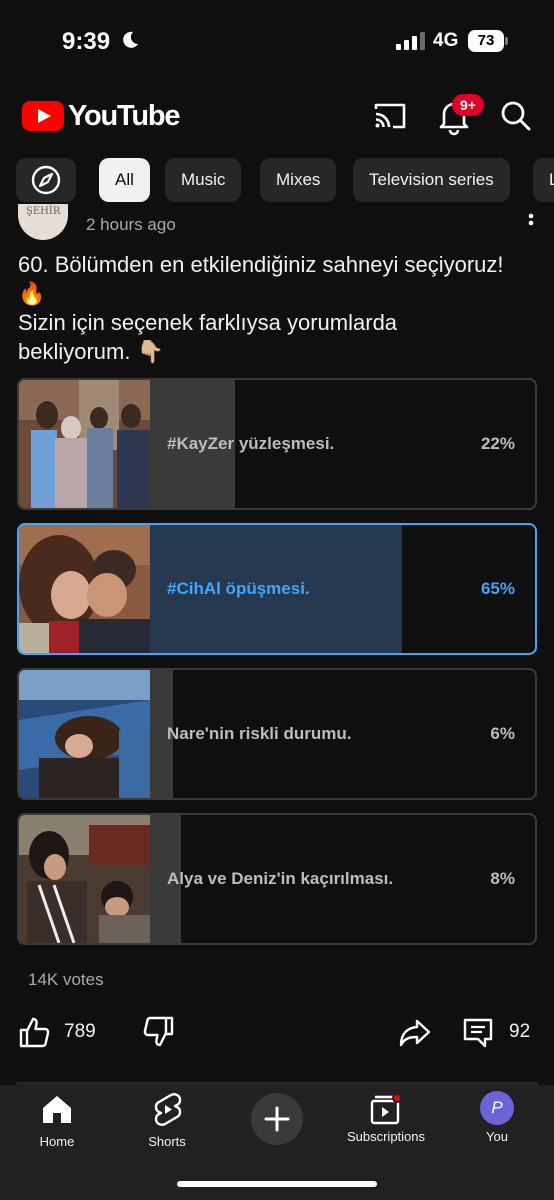 The height and width of the screenshot is (1200, 554). What do you see at coordinates (431, 180) in the screenshot?
I see `chip-television-series: Television series` at bounding box center [431, 180].